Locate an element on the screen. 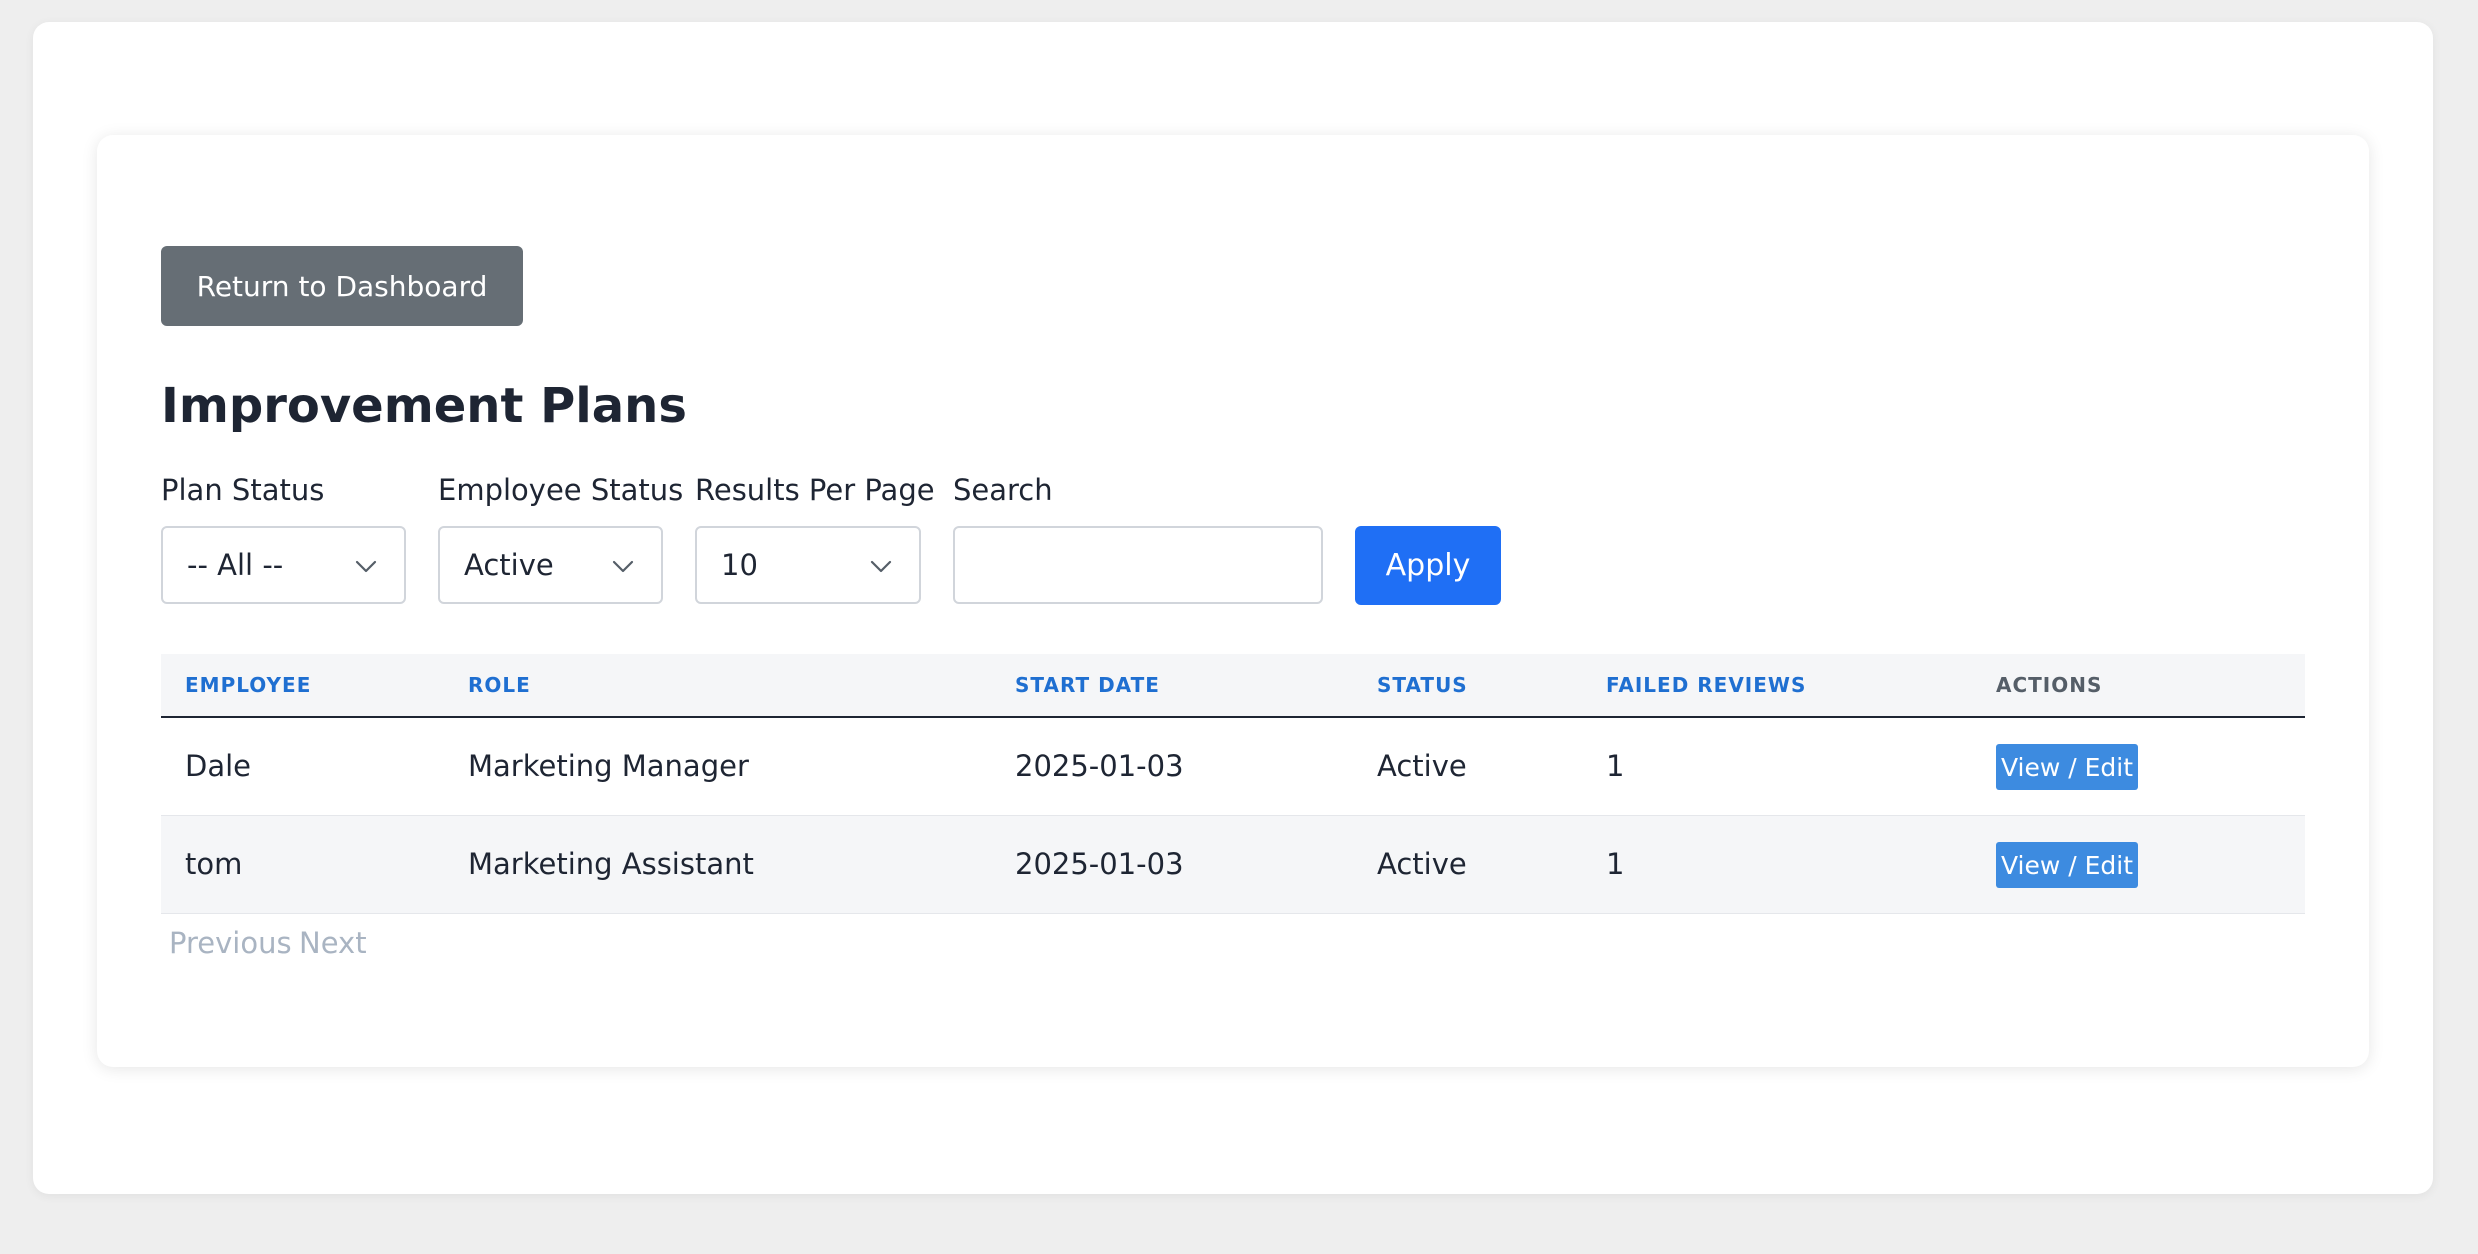  plan-status-value: -- All -- is located at coordinates (235, 565).